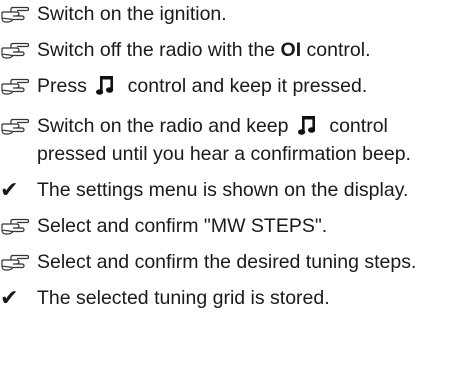 The height and width of the screenshot is (374, 455). Describe the element at coordinates (291, 50) in the screenshot. I see `oi-control-label: OI` at that location.